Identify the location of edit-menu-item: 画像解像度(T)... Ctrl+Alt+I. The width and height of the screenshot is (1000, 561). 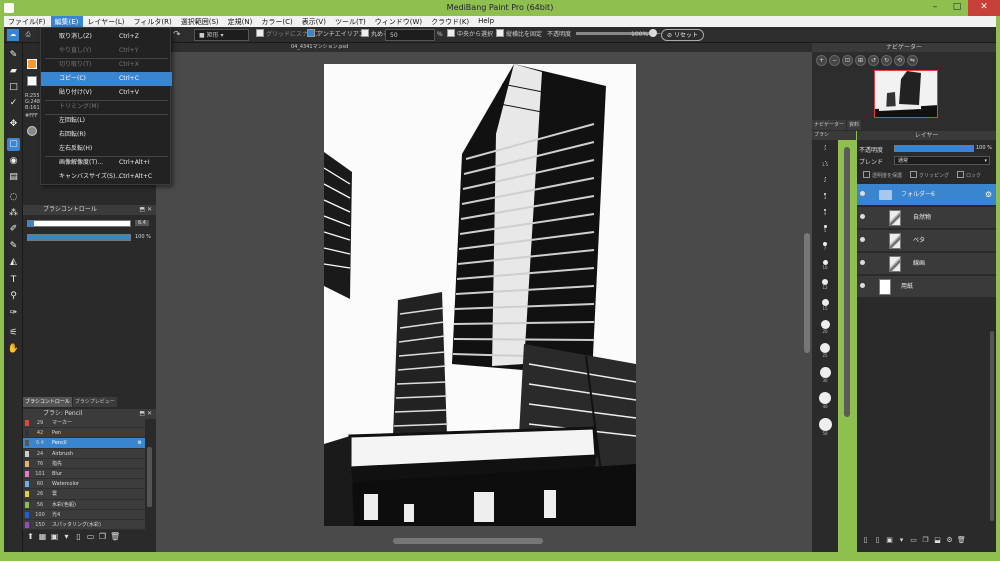
(106, 163).